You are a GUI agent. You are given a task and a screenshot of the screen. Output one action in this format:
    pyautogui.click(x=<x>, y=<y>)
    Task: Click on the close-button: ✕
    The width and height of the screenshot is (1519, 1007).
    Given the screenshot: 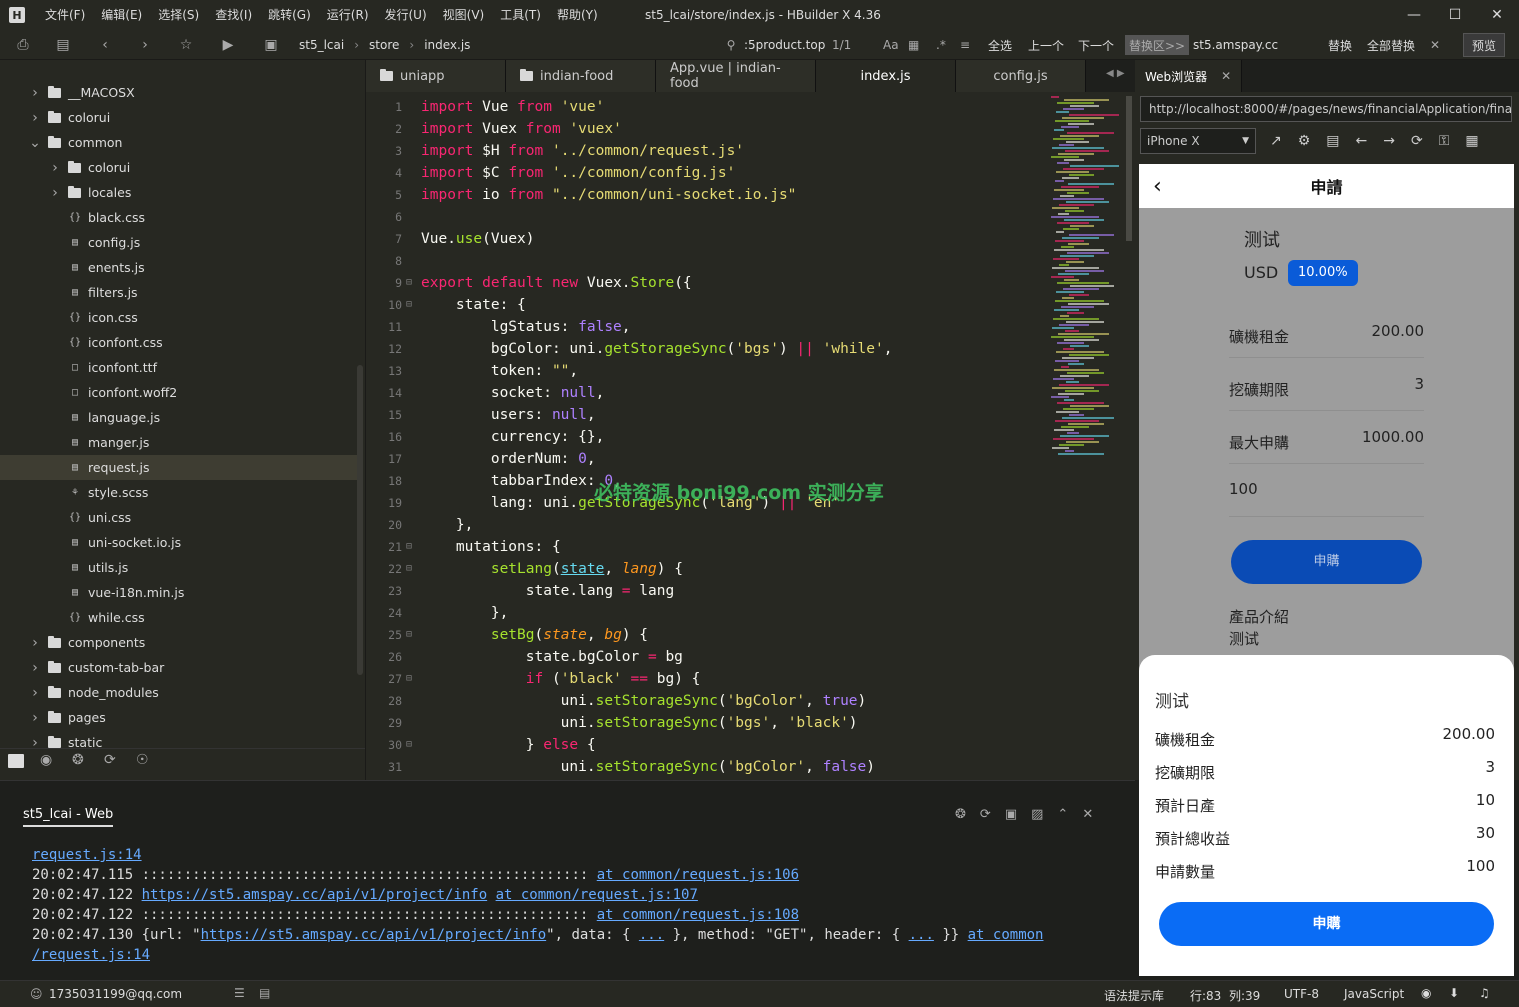 What is the action you would take?
    pyautogui.click(x=1497, y=15)
    